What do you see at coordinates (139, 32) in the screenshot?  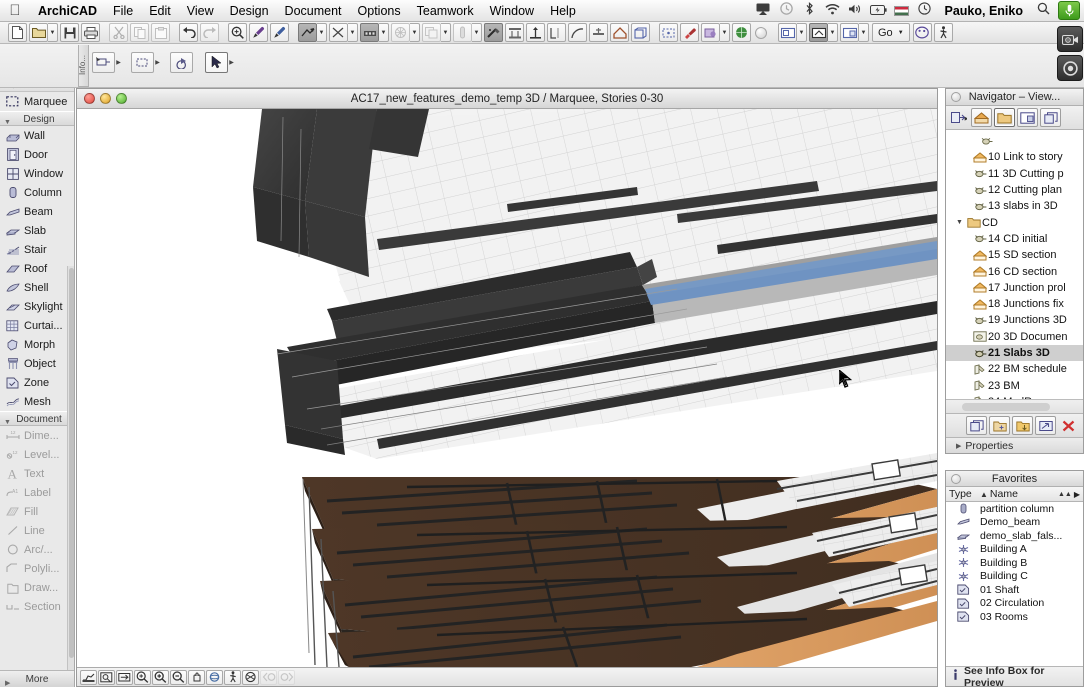 I see `copy-button` at bounding box center [139, 32].